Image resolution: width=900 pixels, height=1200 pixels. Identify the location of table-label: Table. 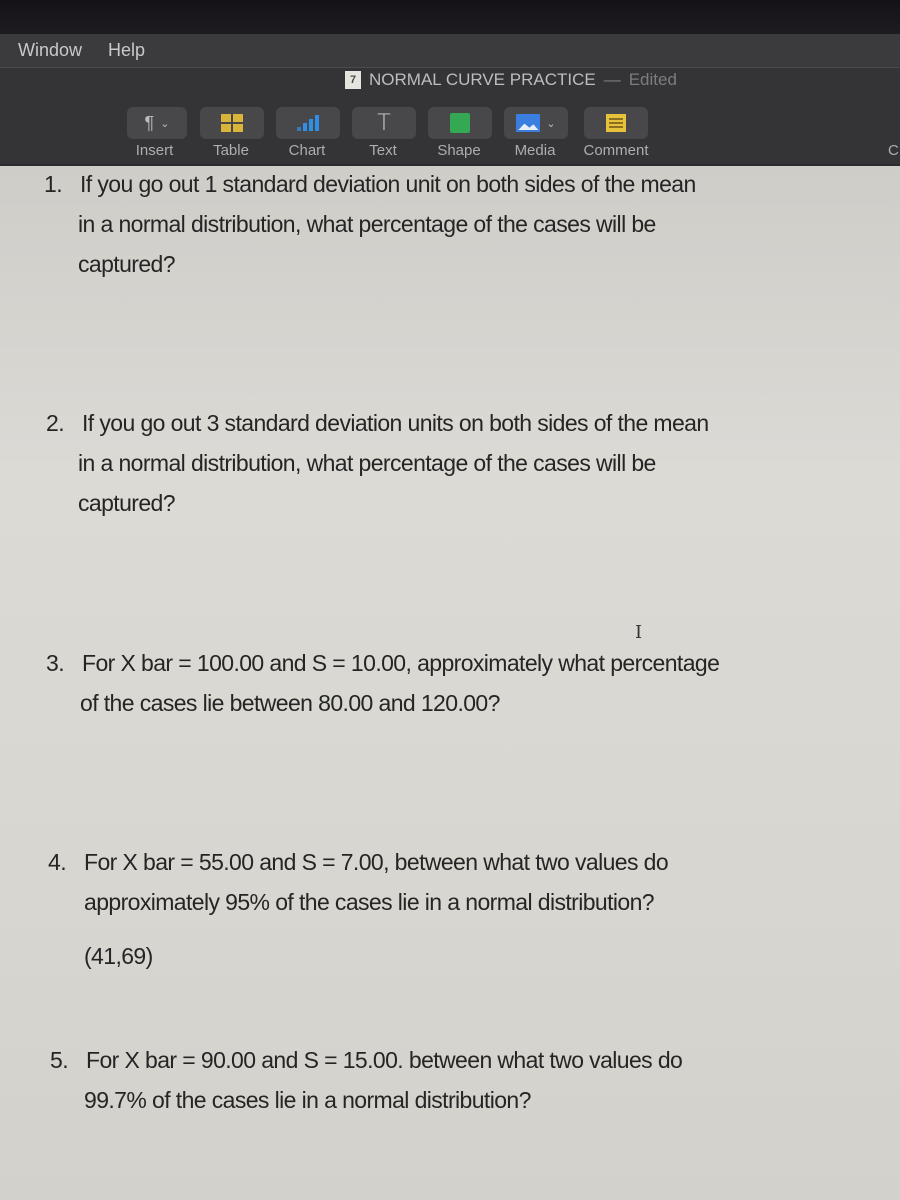
(231, 150).